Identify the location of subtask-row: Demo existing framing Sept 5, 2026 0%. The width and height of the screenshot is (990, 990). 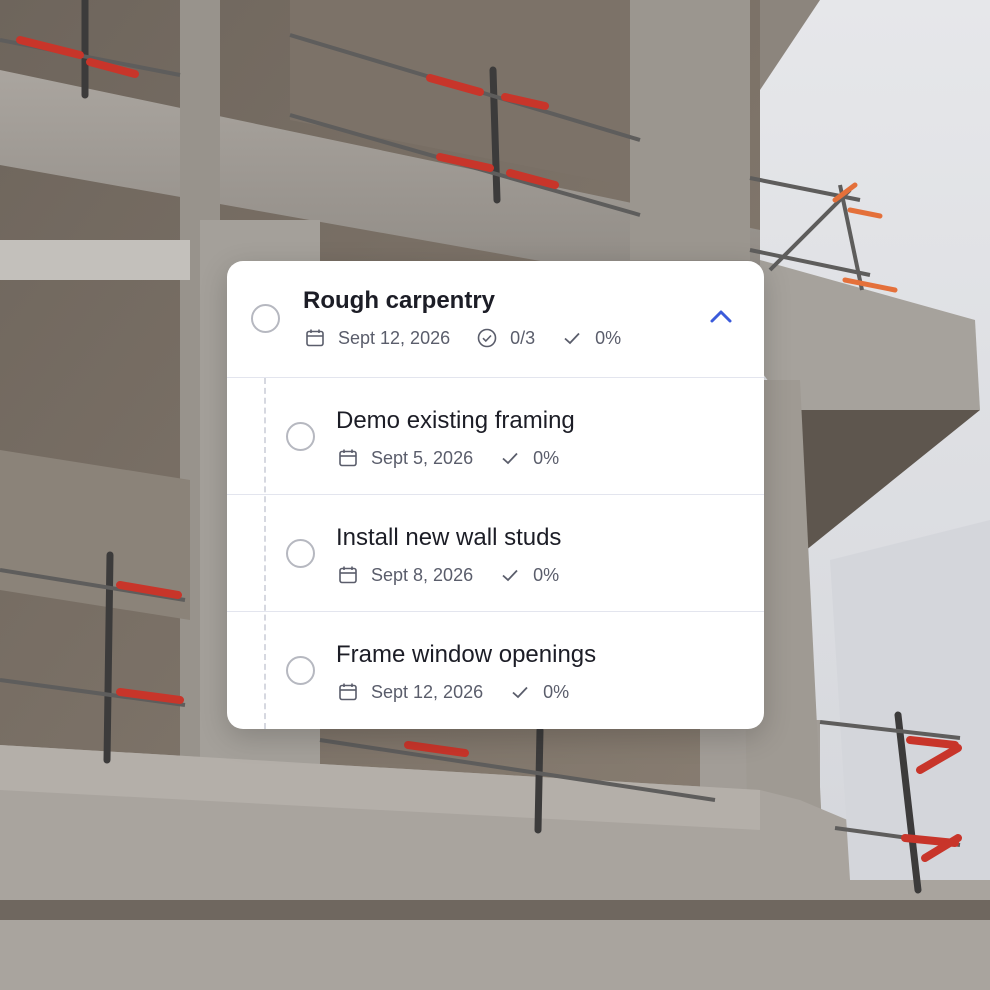
(495, 436).